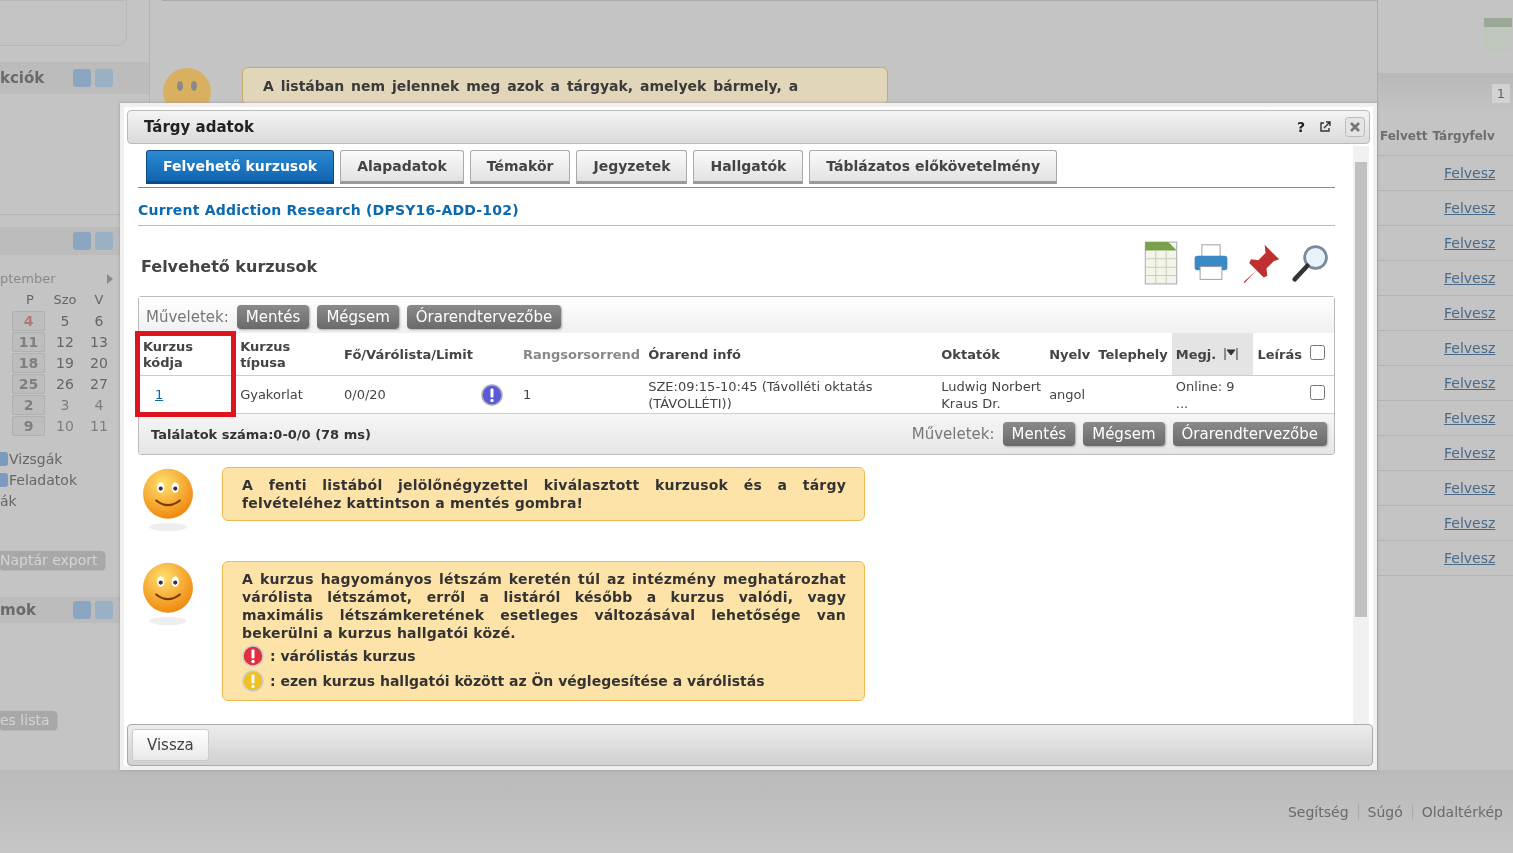 Image resolution: width=1513 pixels, height=853 pixels. What do you see at coordinates (1070, 355) in the screenshot?
I see `column-header: Nyelv` at bounding box center [1070, 355].